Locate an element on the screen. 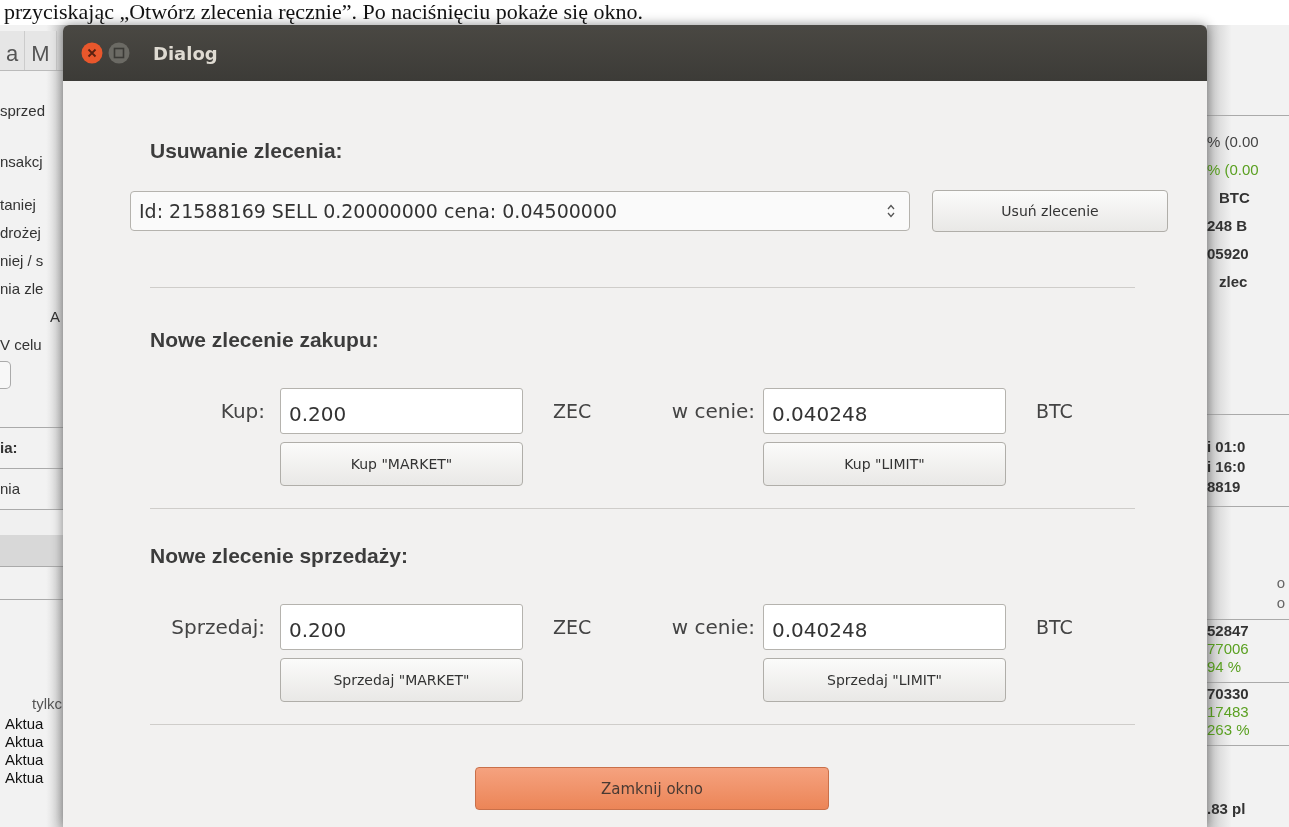  tab: a is located at coordinates (13, 50).